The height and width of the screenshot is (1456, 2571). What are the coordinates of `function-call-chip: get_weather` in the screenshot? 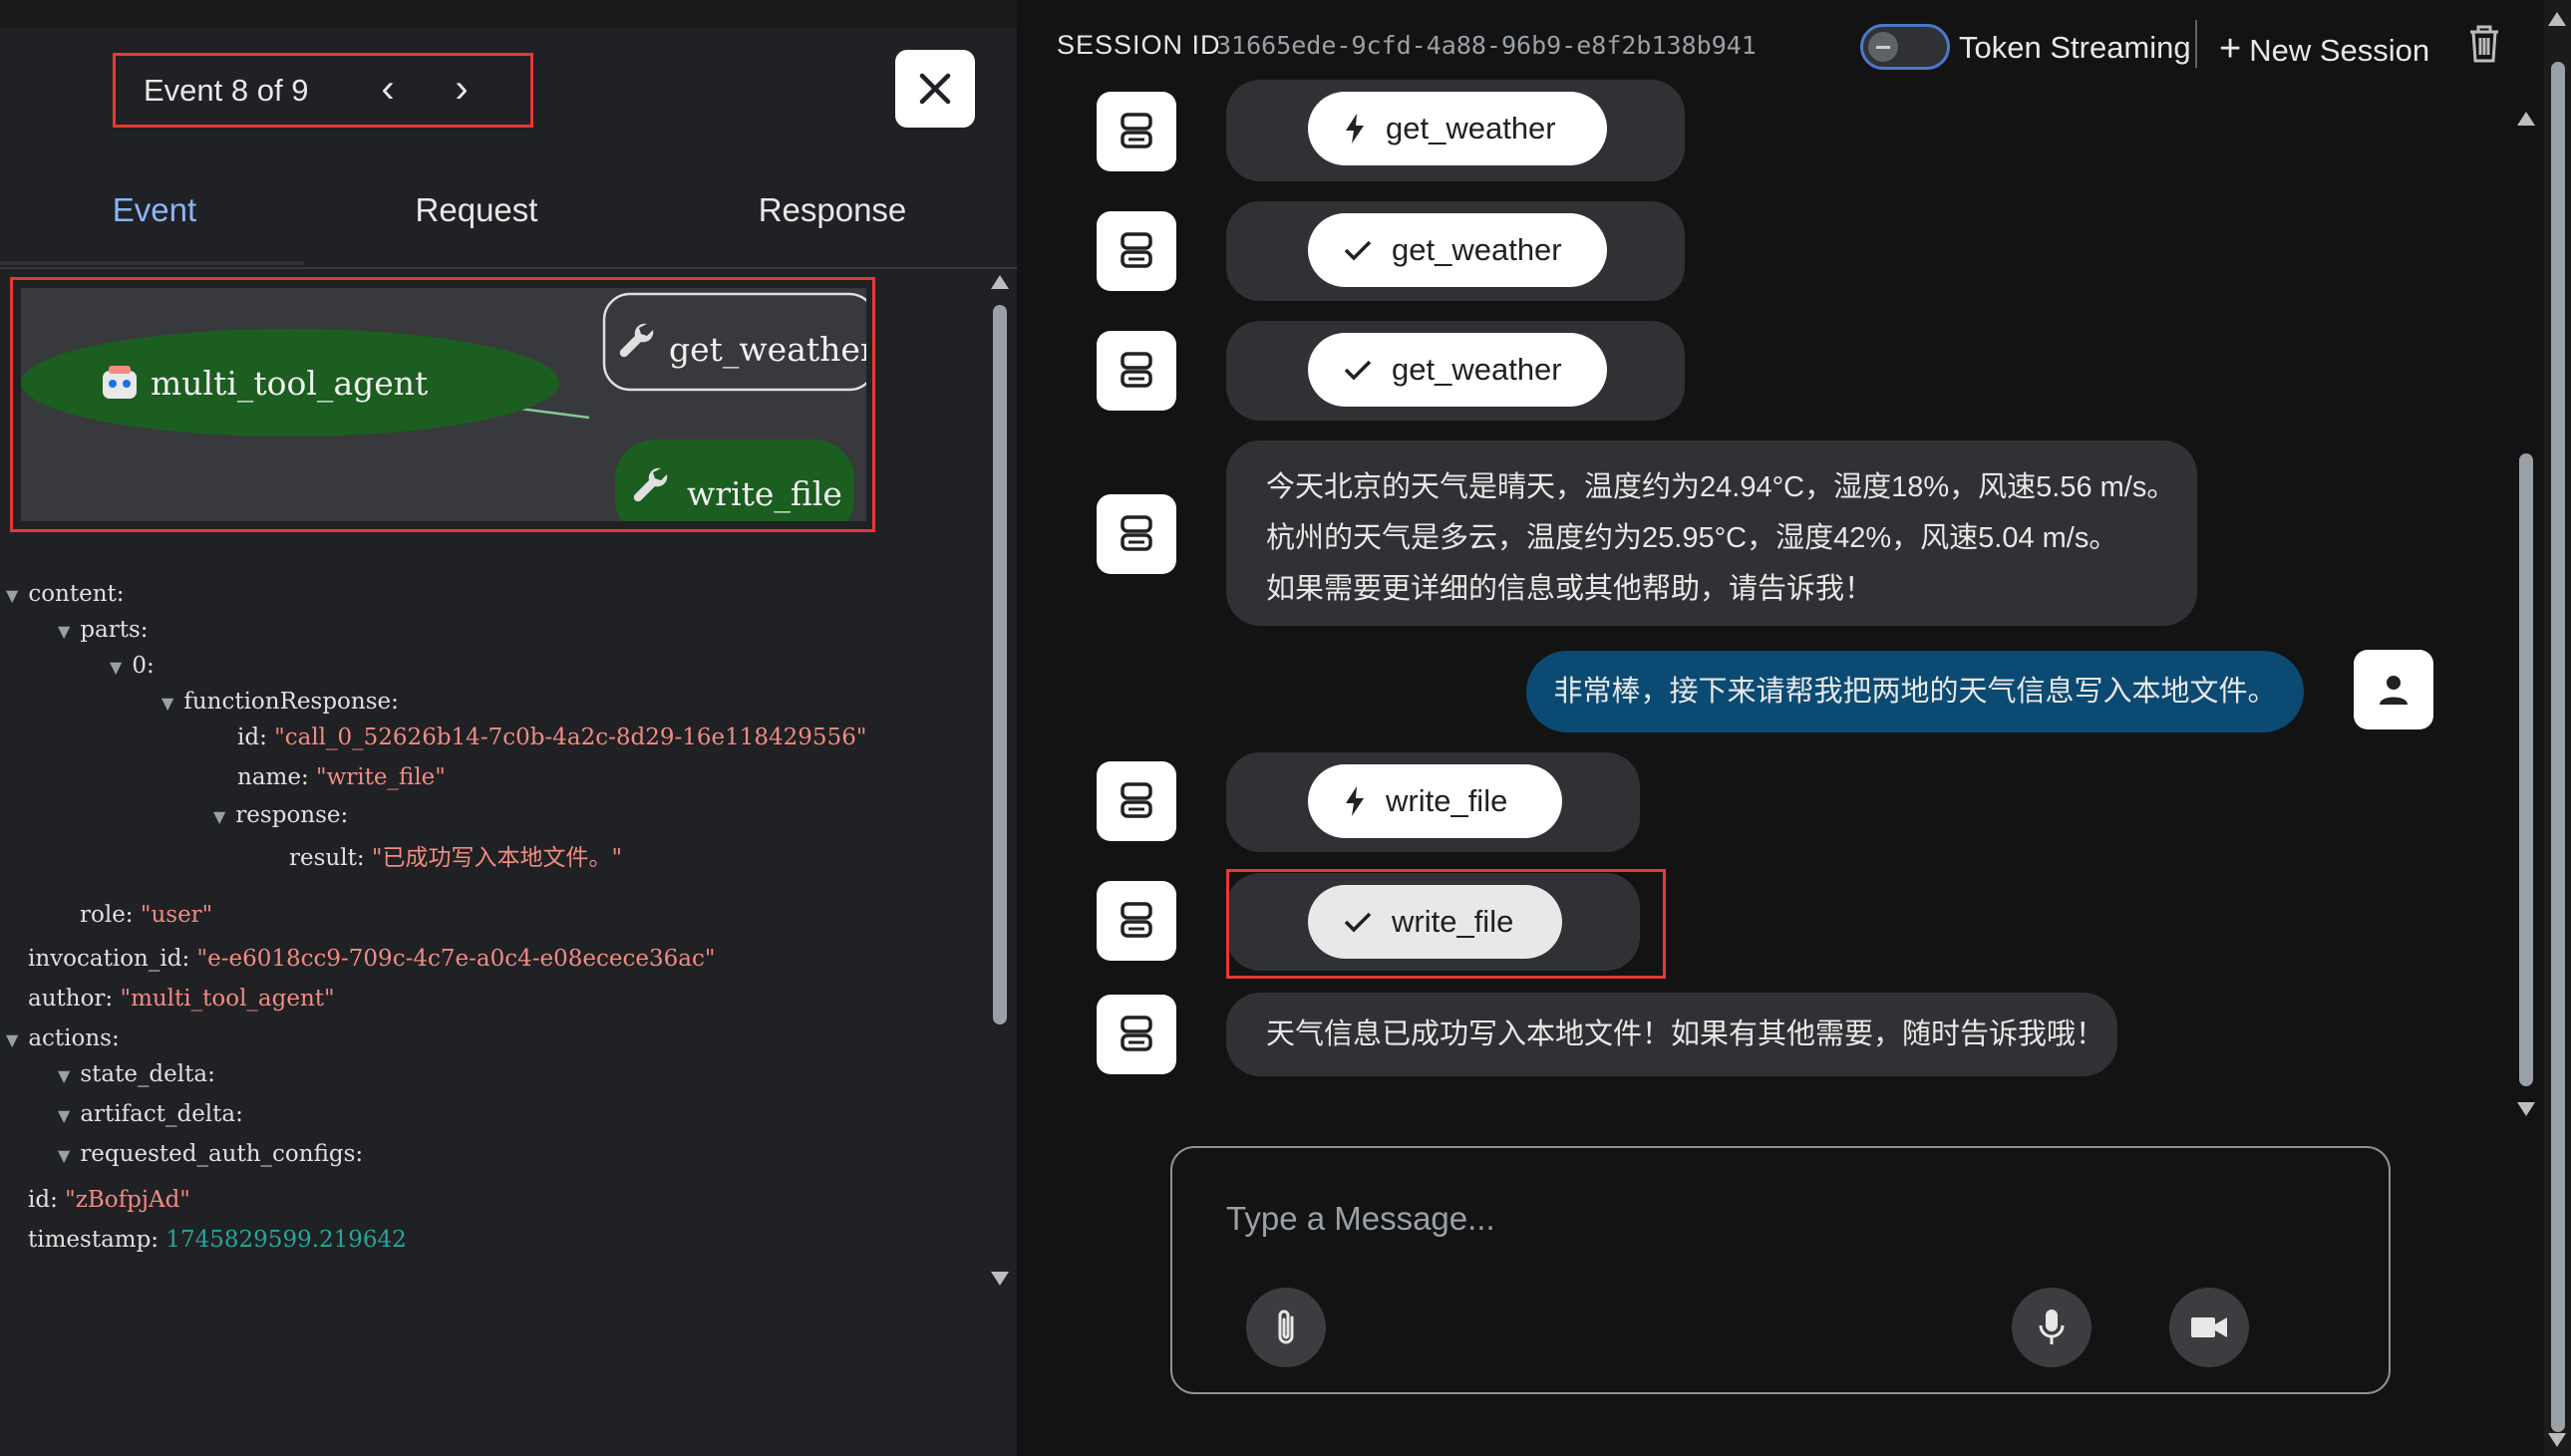 It's located at (1457, 128).